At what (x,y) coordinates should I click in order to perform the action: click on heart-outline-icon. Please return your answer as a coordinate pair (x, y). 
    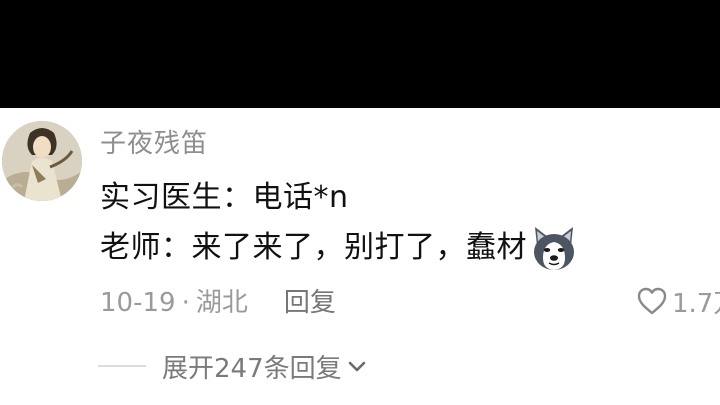
    Looking at the image, I should click on (652, 301).